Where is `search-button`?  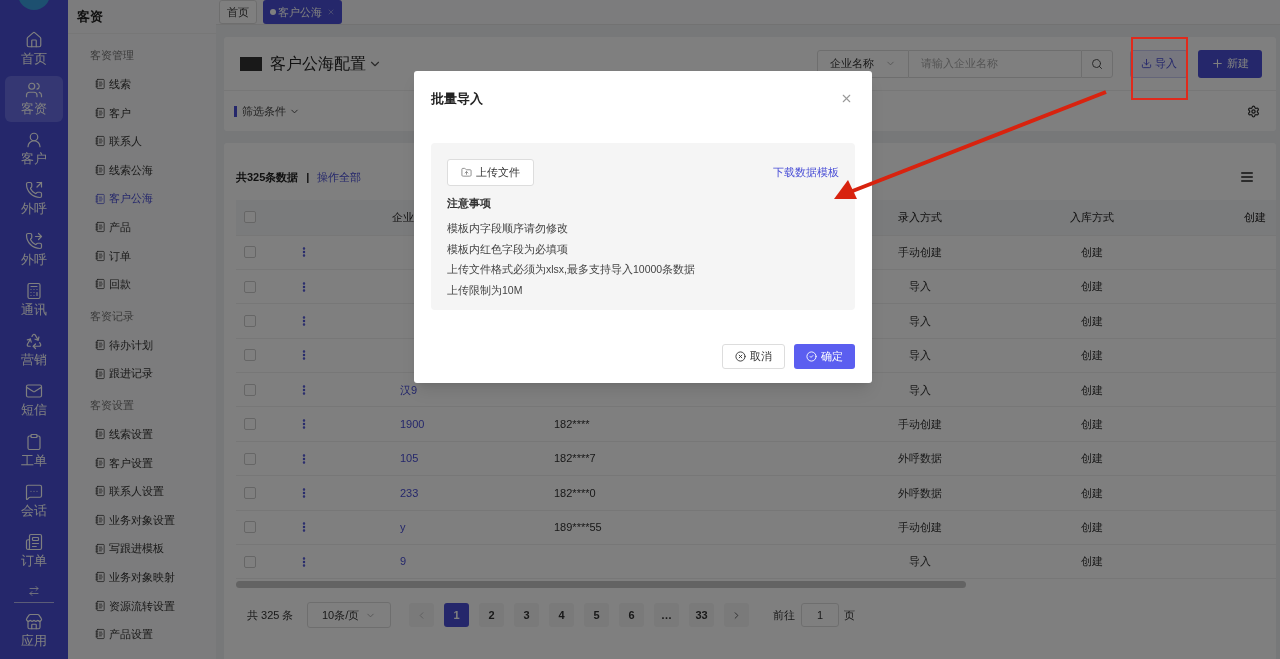
search-button is located at coordinates (1097, 63).